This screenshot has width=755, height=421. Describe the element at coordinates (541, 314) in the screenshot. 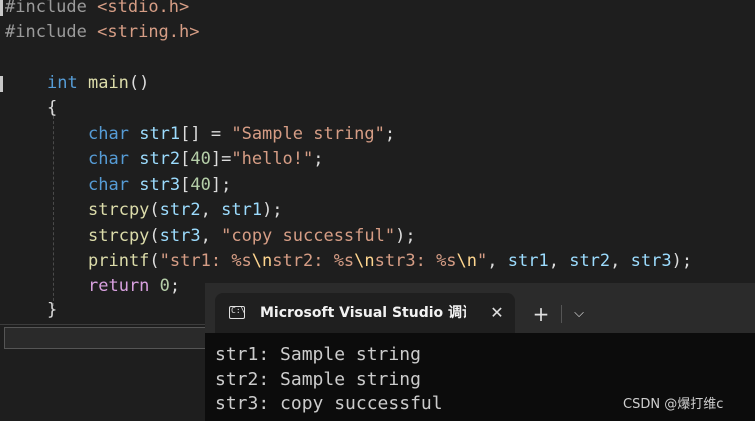

I see `new-tab-button: +` at that location.